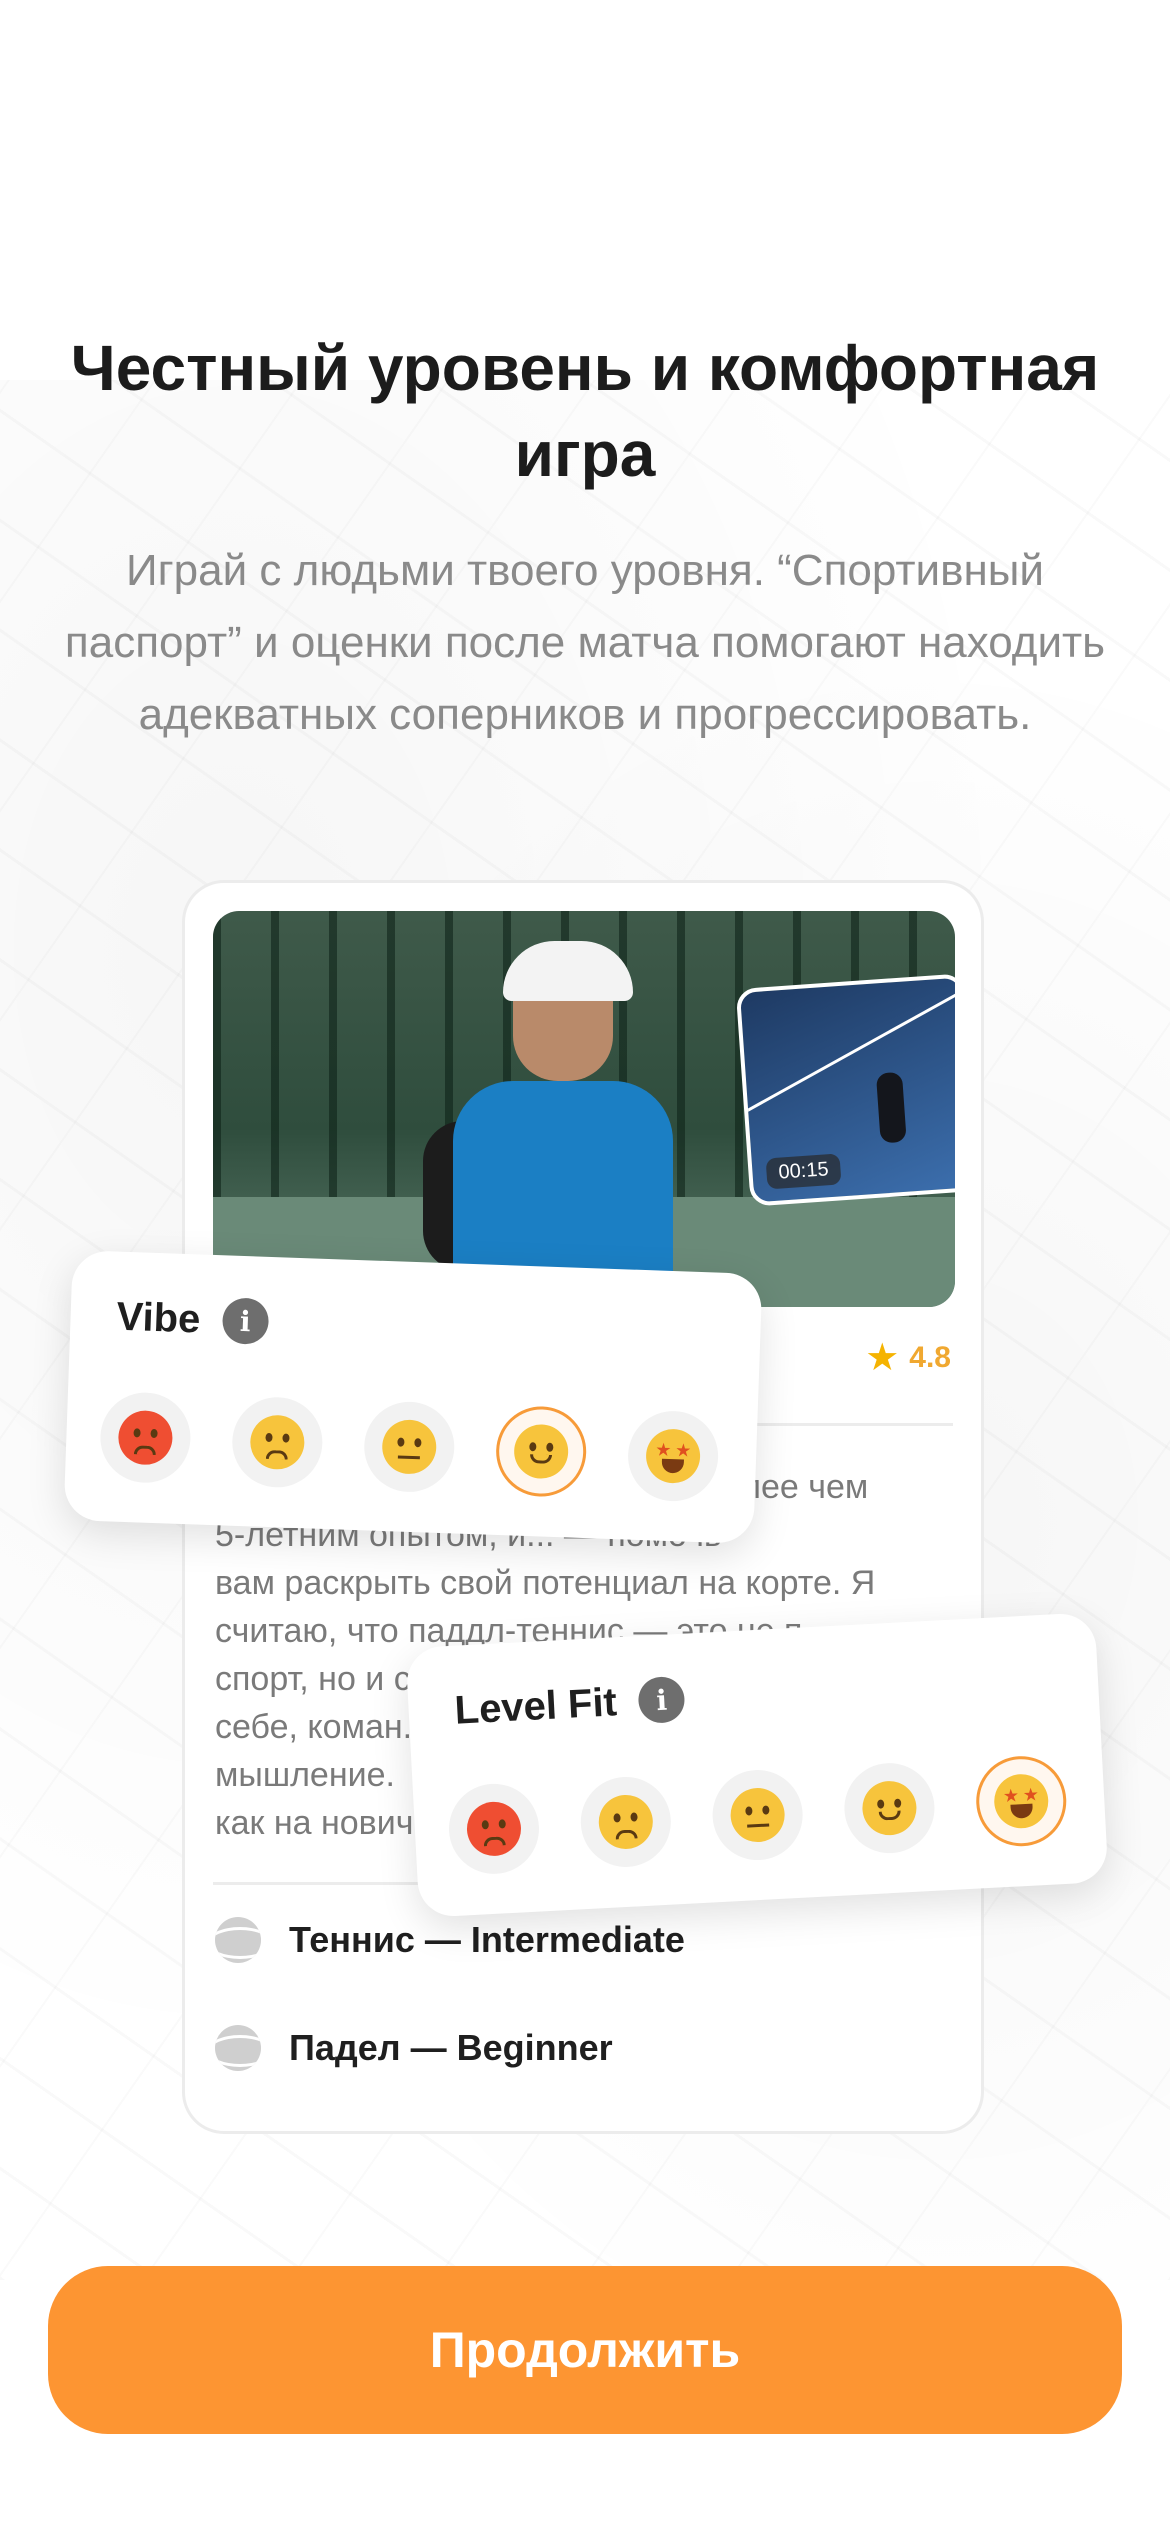  I want to click on level-fit-option-star-struck: ★ ★, so click(1021, 1801).